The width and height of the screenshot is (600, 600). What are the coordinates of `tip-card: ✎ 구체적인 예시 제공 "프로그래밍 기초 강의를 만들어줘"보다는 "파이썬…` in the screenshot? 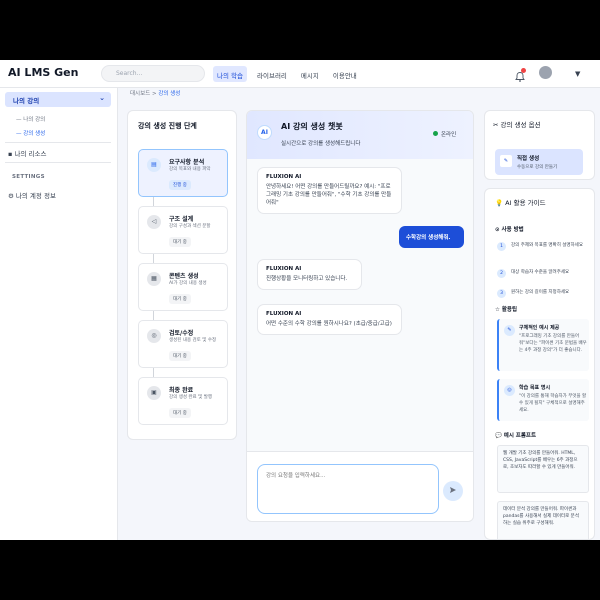 It's located at (543, 345).